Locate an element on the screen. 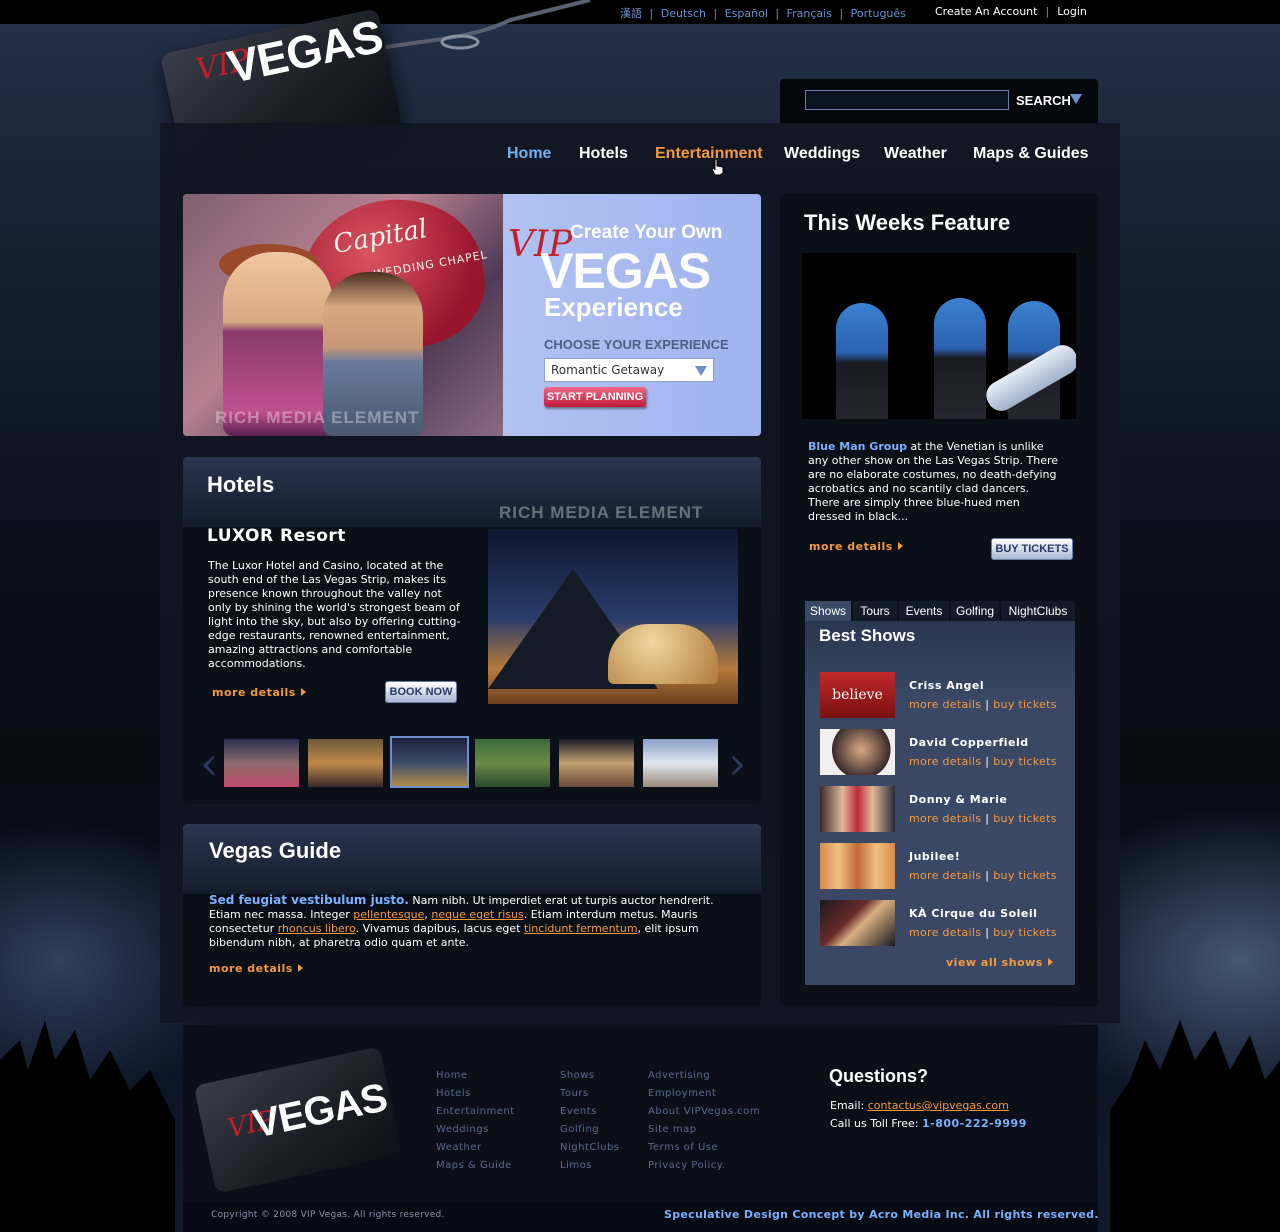 This screenshot has height=1232, width=1280. footer-link-limos: Limos is located at coordinates (590, 1166).